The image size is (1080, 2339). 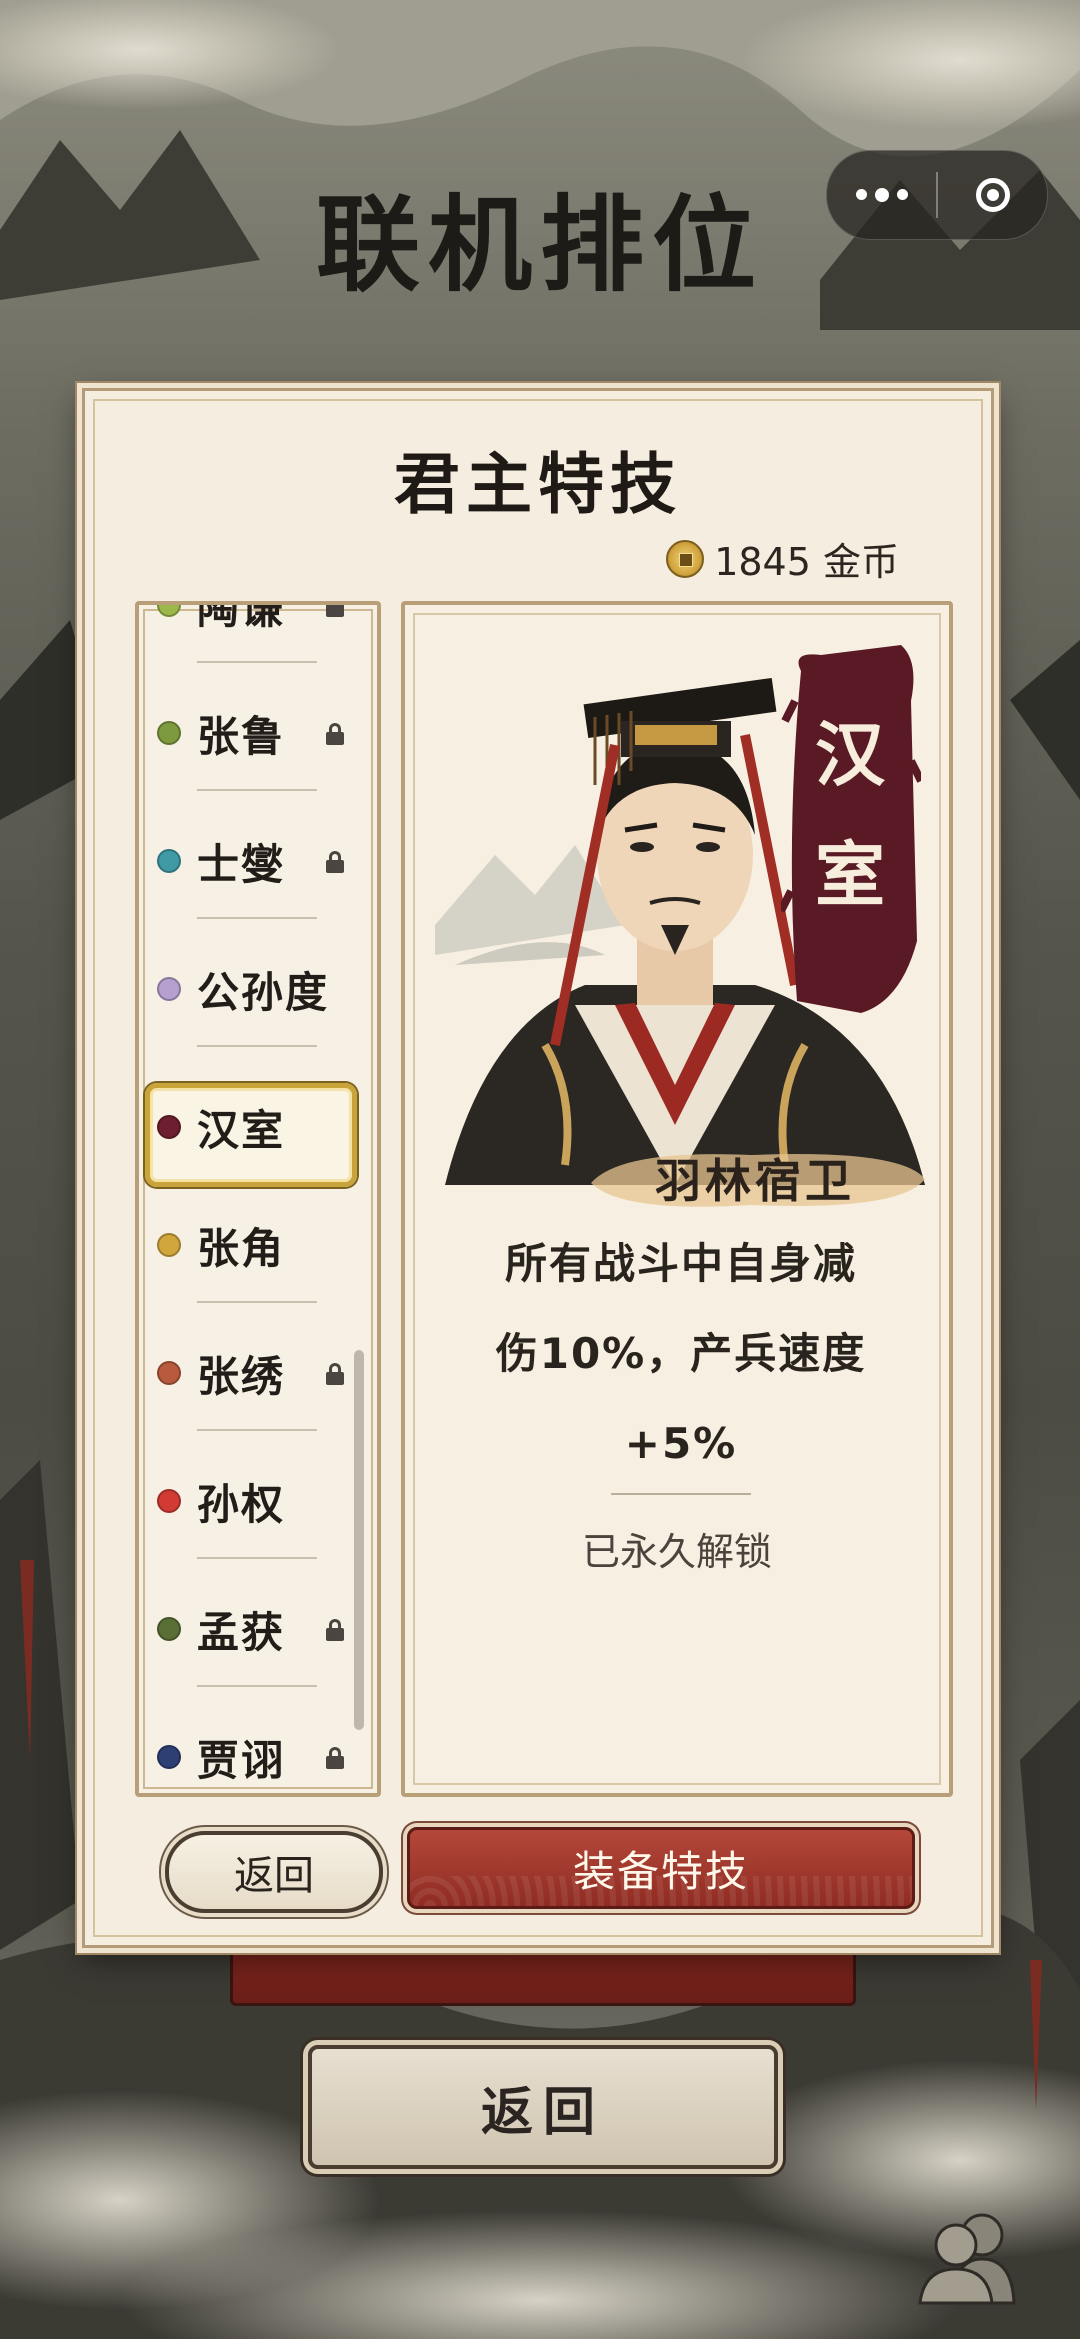 I want to click on modal-back-button: 返回, so click(x=274, y=1872).